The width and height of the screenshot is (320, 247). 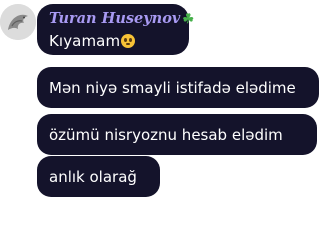 I want to click on message-text-row: Kıyamam, so click(x=113, y=41).